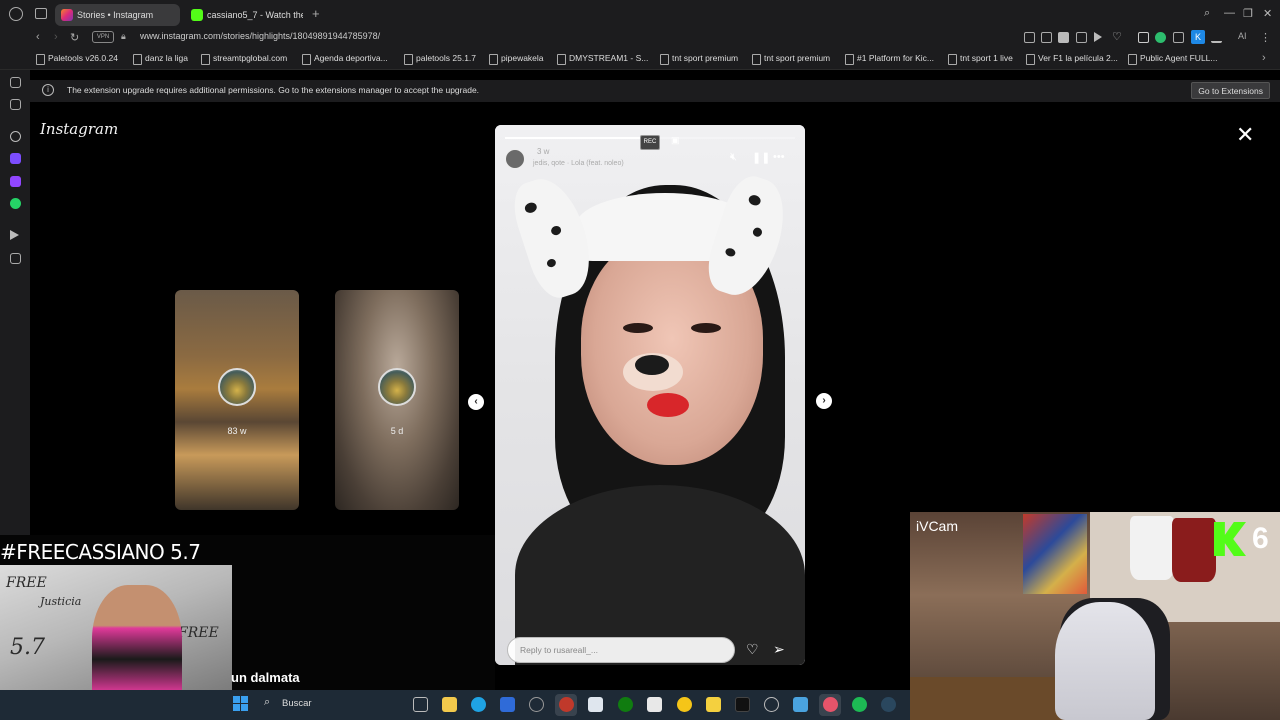 This screenshot has width=1280, height=720. What do you see at coordinates (1245, 135) in the screenshot?
I see `close-stories-button: ✕` at bounding box center [1245, 135].